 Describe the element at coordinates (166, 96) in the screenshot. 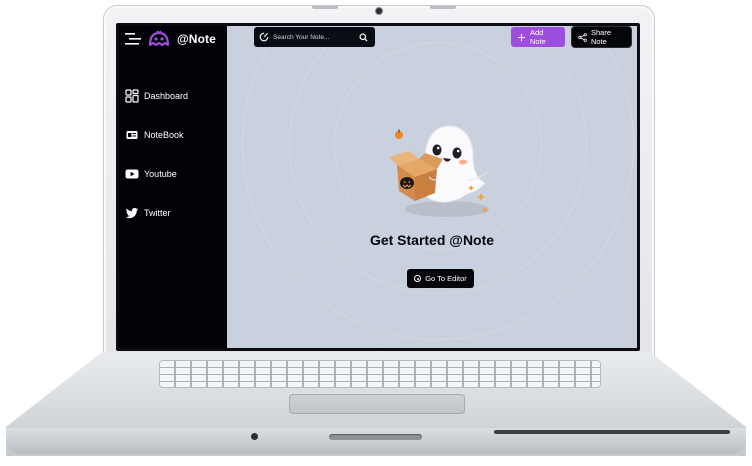

I see `sidebar-item-label: Dashboard` at that location.